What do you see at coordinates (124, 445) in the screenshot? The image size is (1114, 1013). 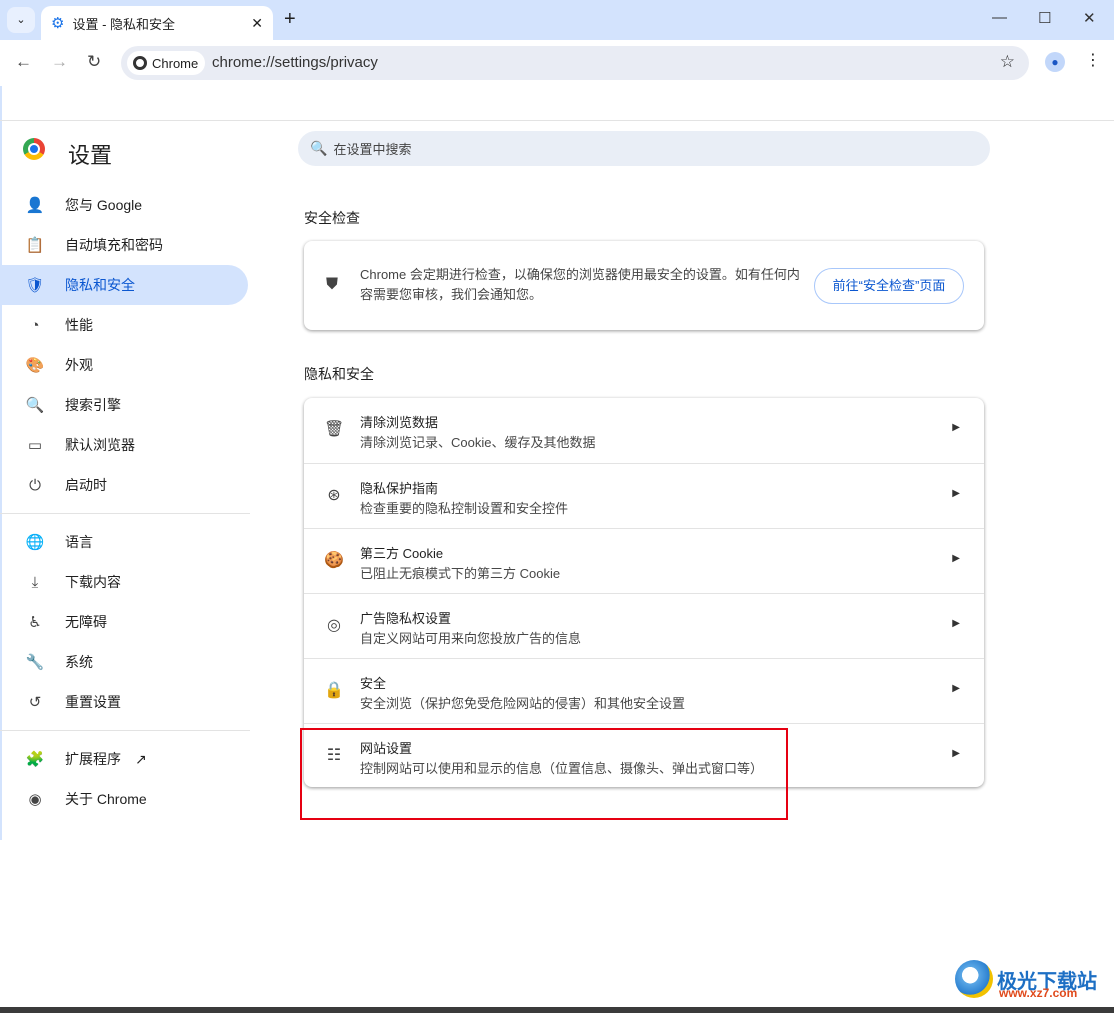 I see `sidebar-item: ▭ 默认浏览器` at bounding box center [124, 445].